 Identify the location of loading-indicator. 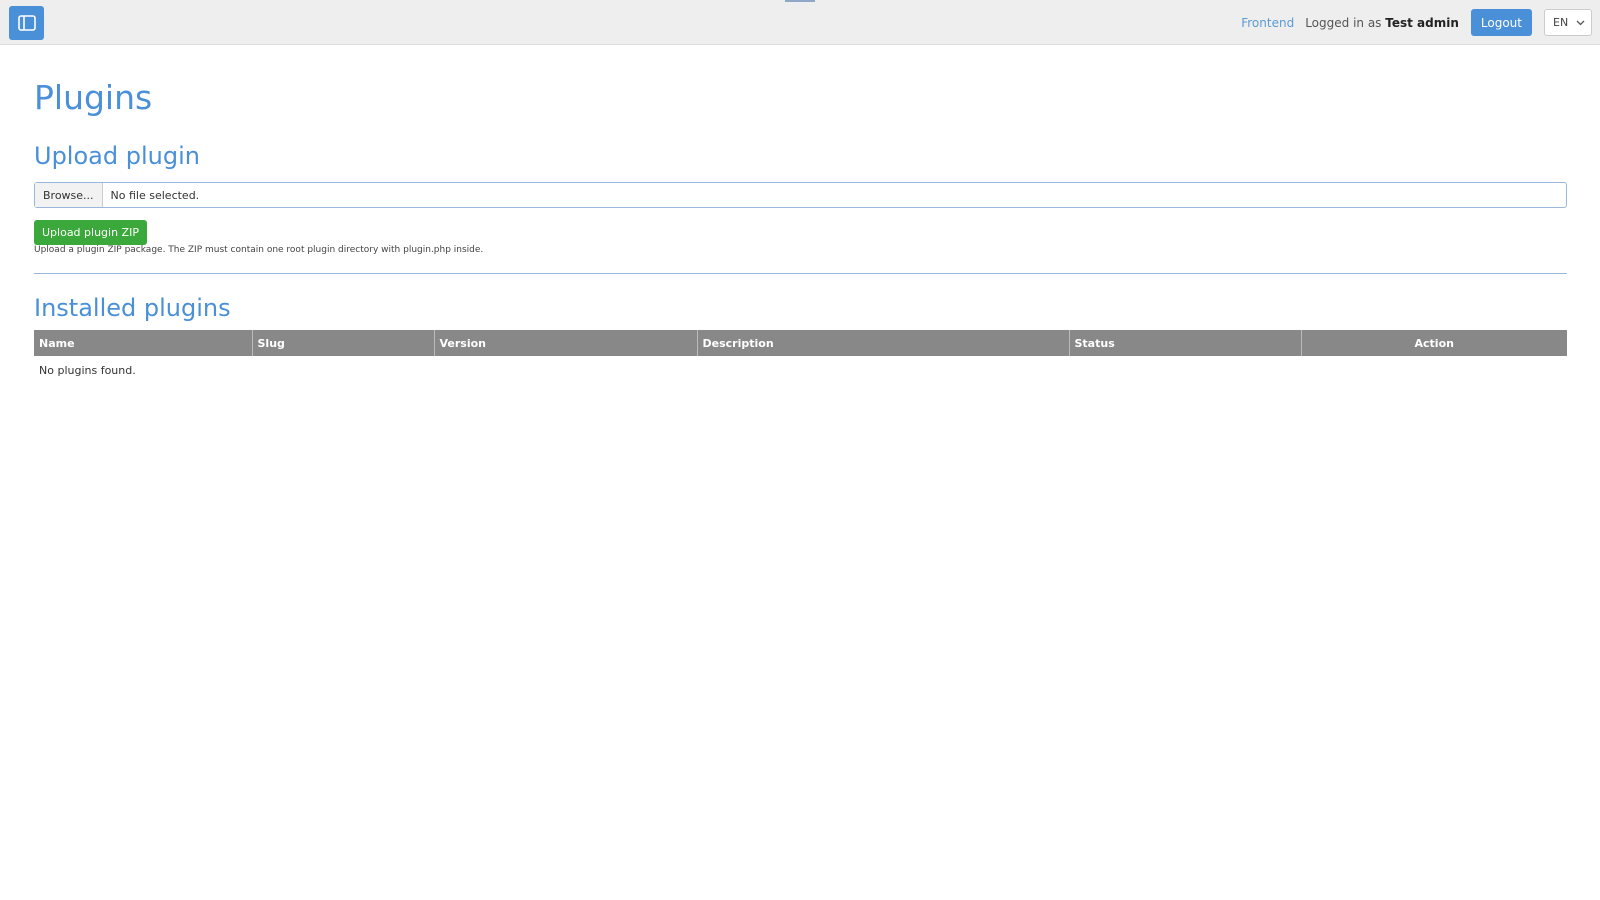
(800, 1).